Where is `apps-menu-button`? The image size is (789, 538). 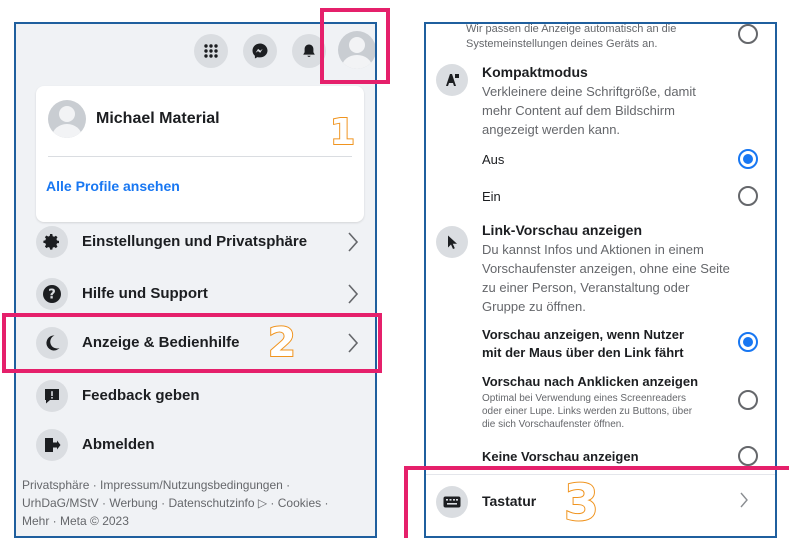 apps-menu-button is located at coordinates (211, 51).